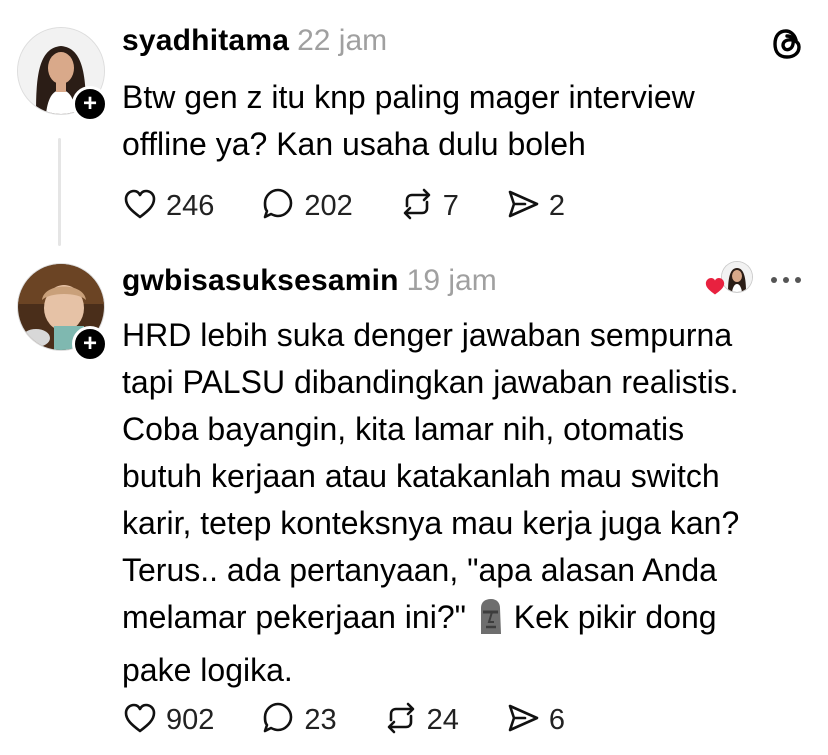 The width and height of the screenshot is (828, 755). What do you see at coordinates (205, 40) in the screenshot?
I see `username: syadhitama` at bounding box center [205, 40].